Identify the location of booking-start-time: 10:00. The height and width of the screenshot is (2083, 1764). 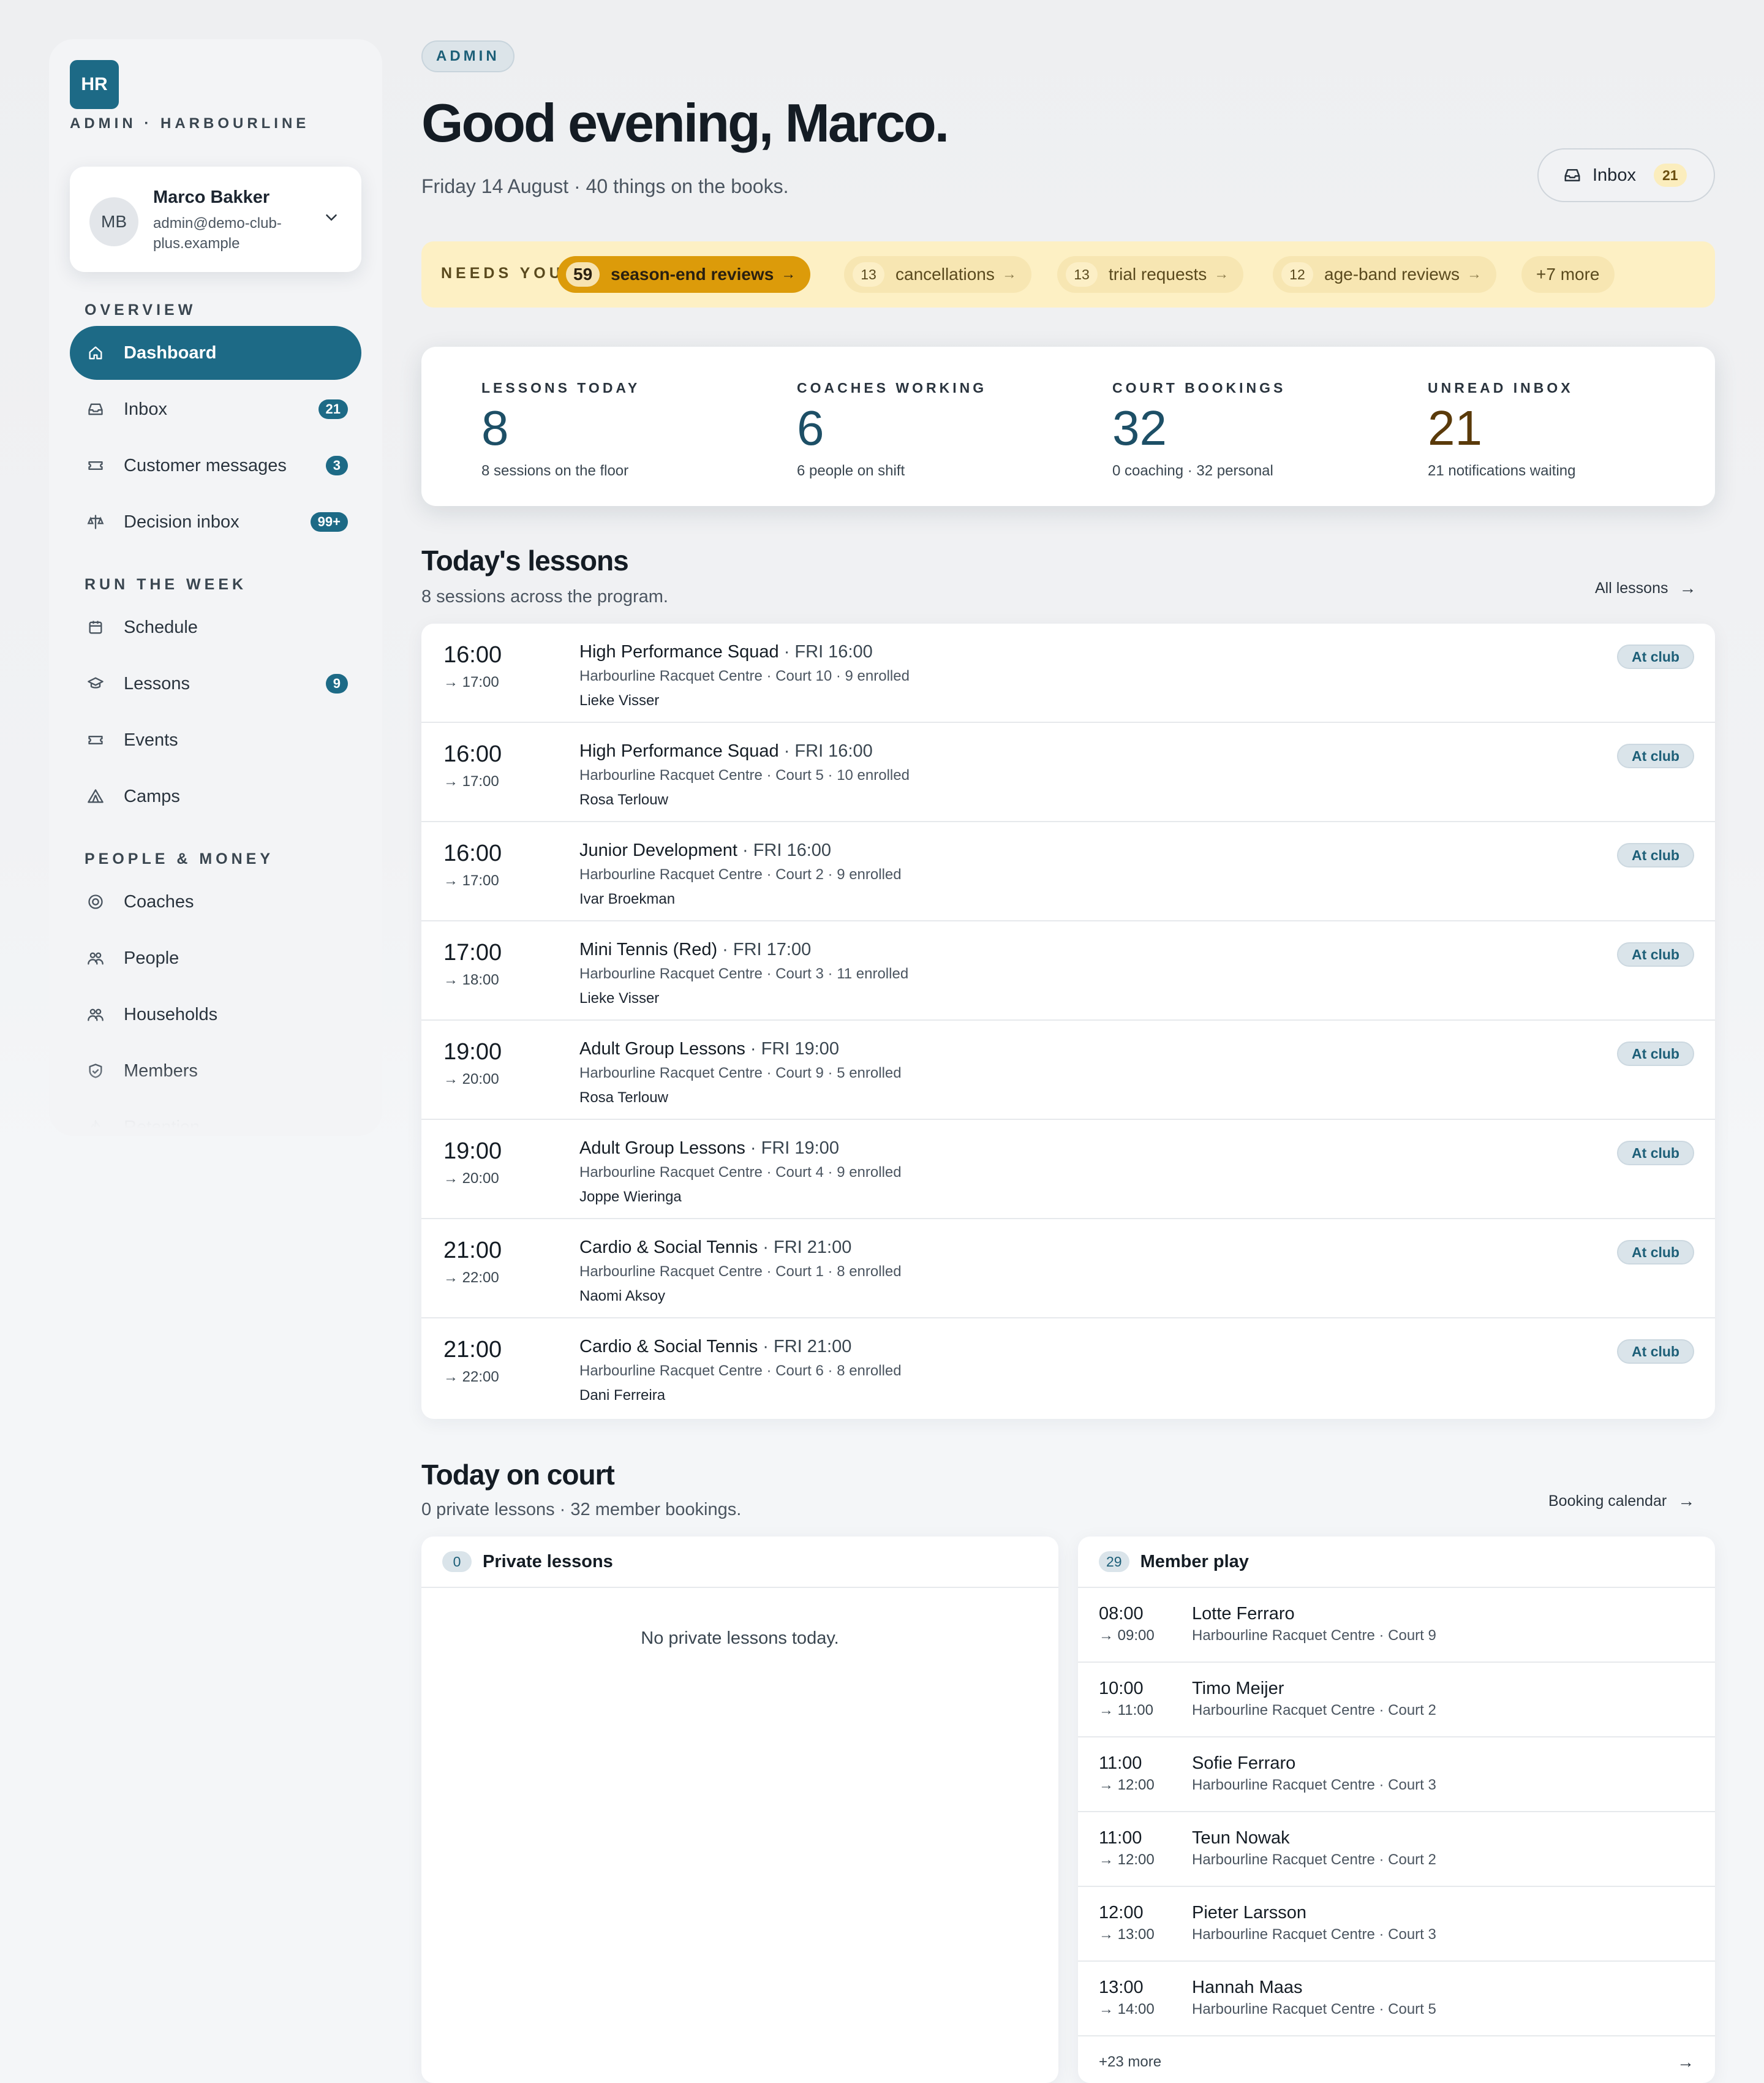
(1121, 1688).